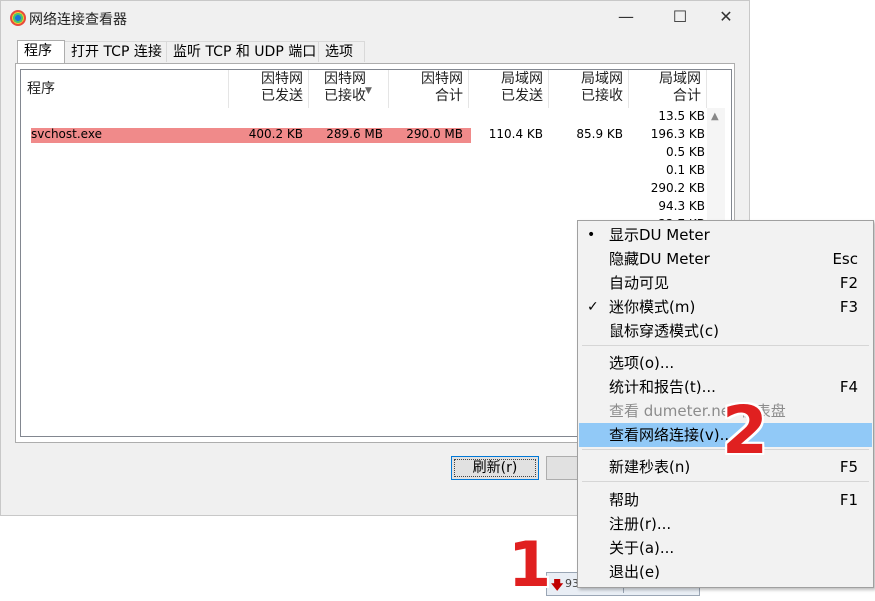 Image resolution: width=875 pixels, height=601 pixels. What do you see at coordinates (725, 572) in the screenshot?
I see `menu-item-exit: 退出(e)` at bounding box center [725, 572].